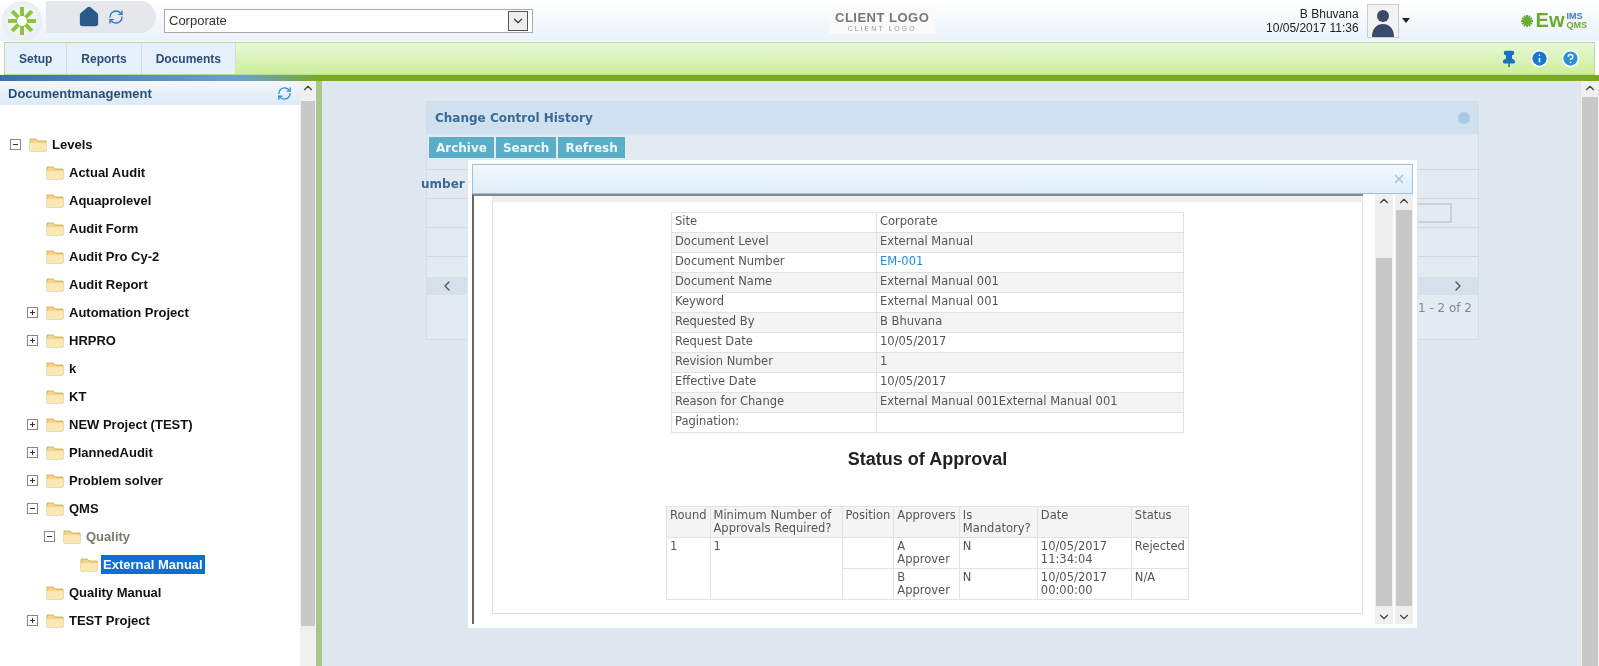  Describe the element at coordinates (1084, 522) in the screenshot. I see `column-header: Date` at that location.